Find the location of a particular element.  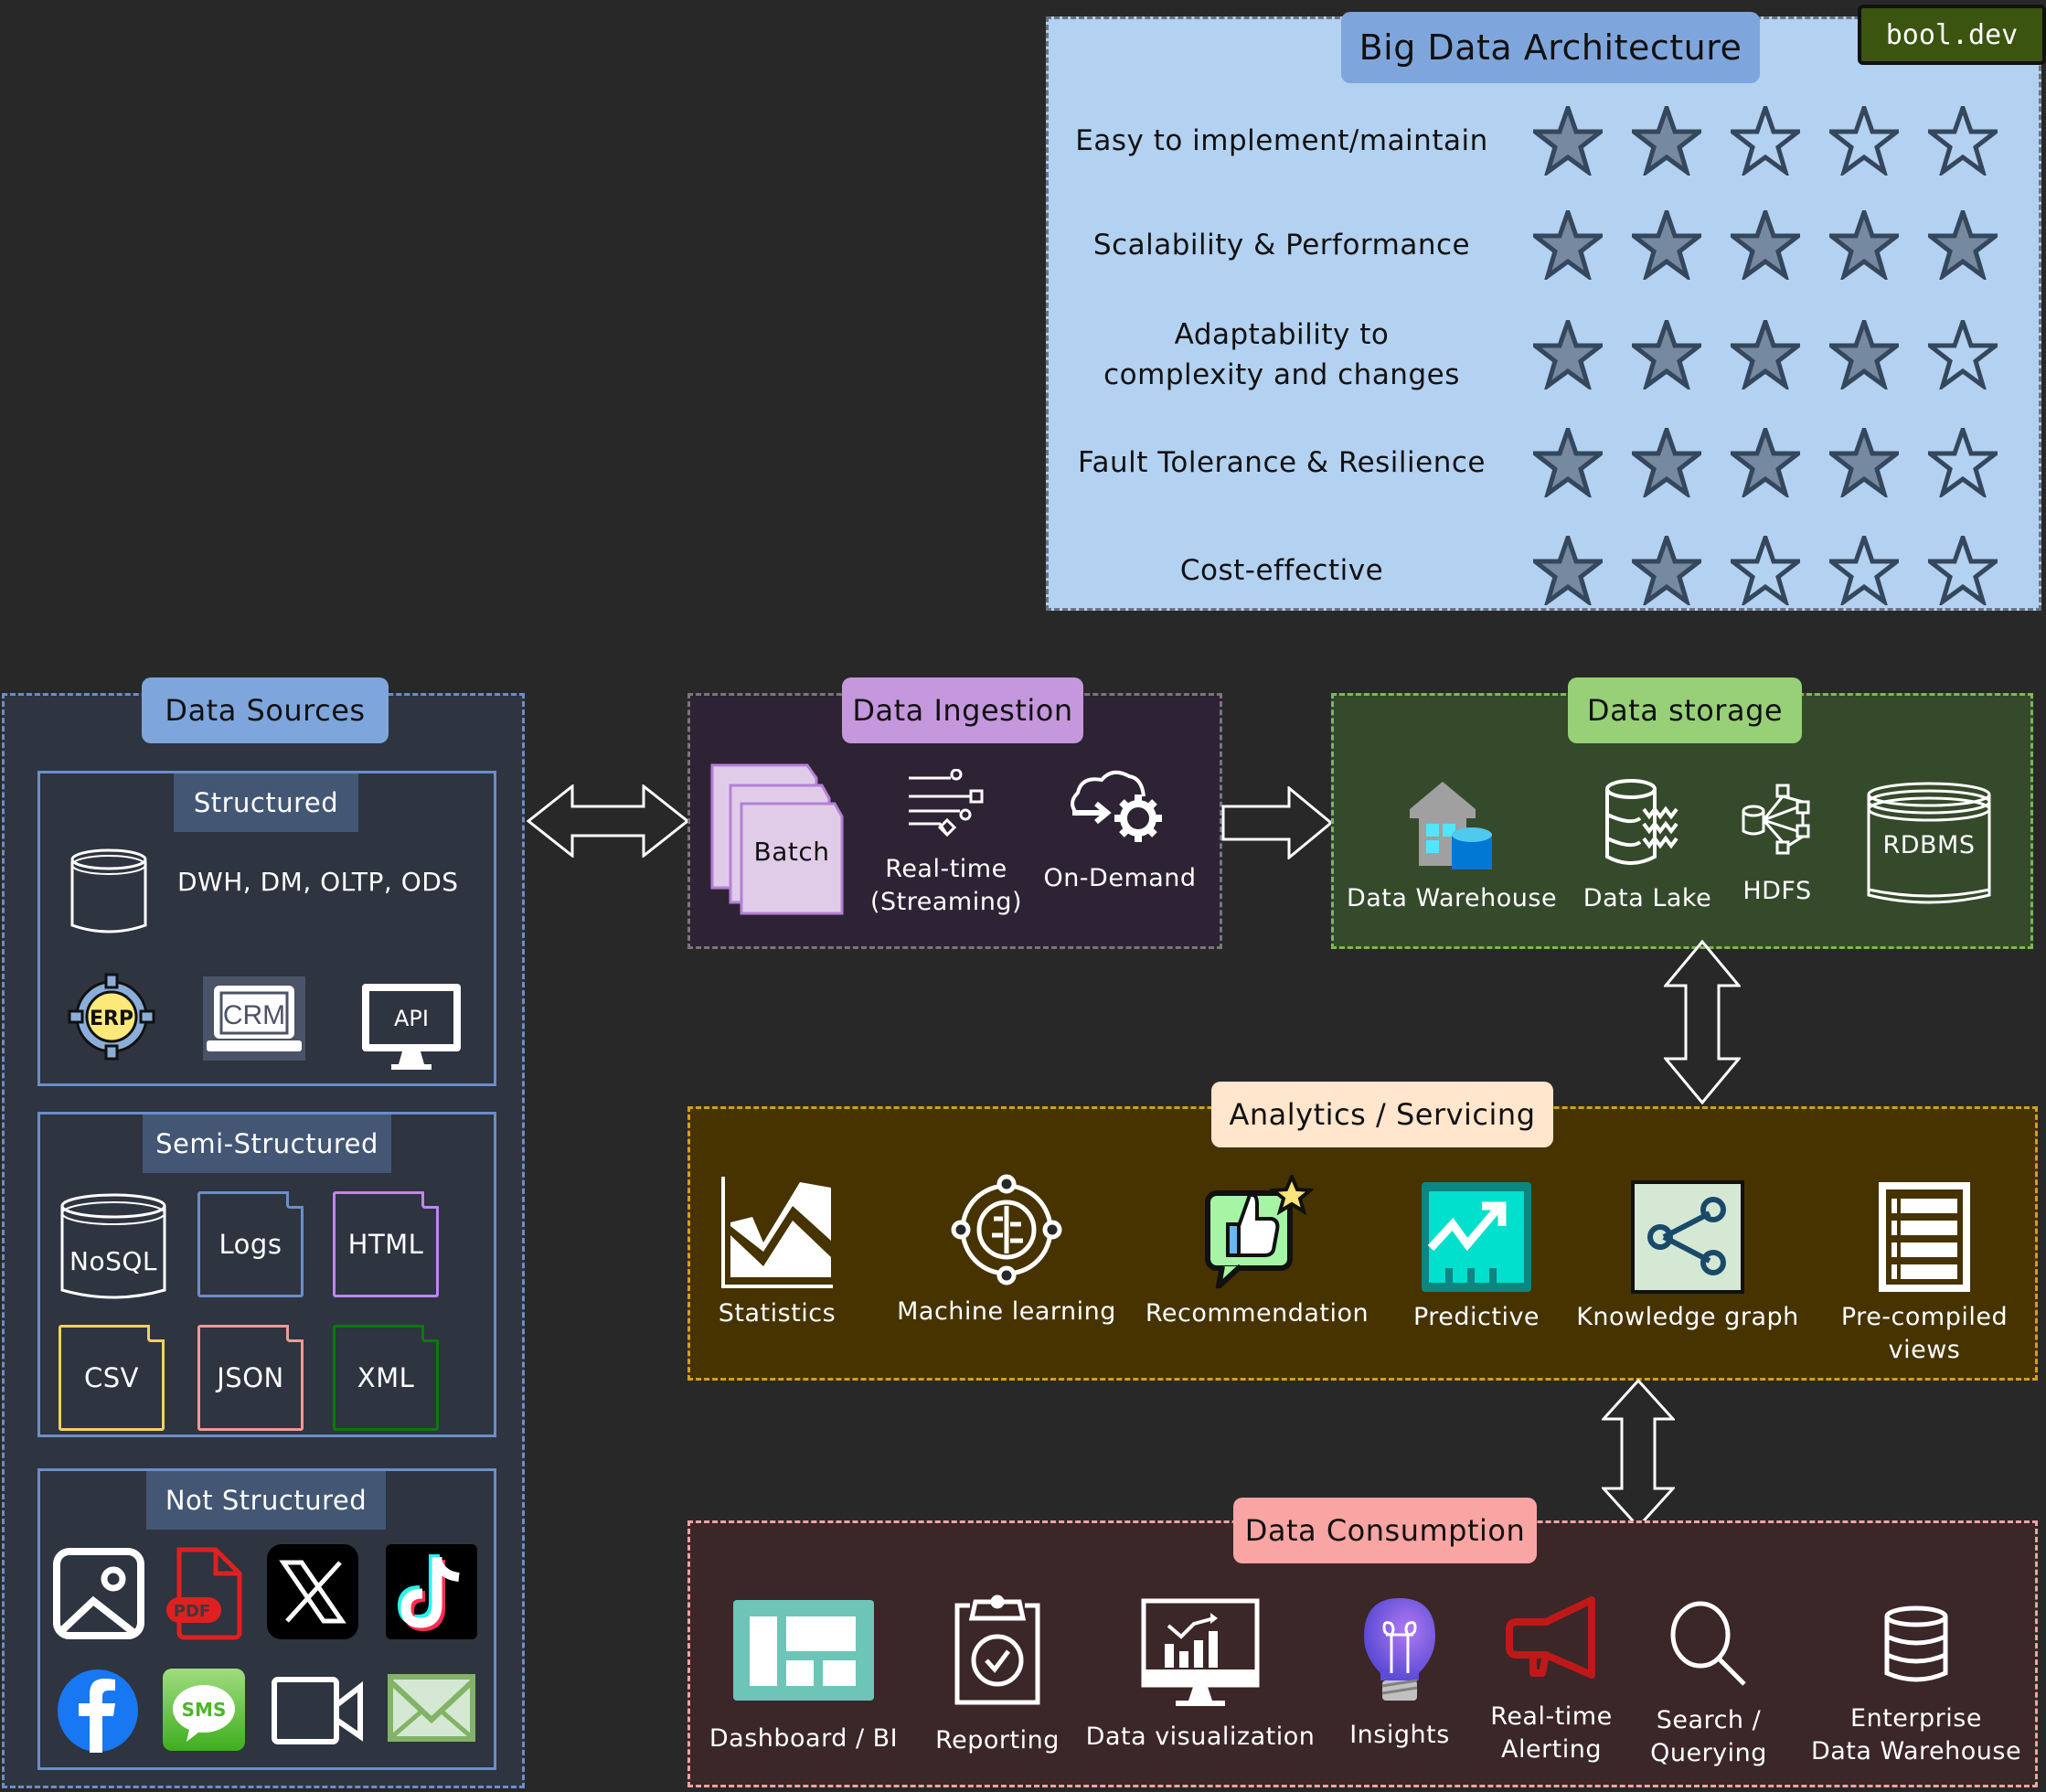

recommendation-item: Recommendation is located at coordinates (1257, 1252).